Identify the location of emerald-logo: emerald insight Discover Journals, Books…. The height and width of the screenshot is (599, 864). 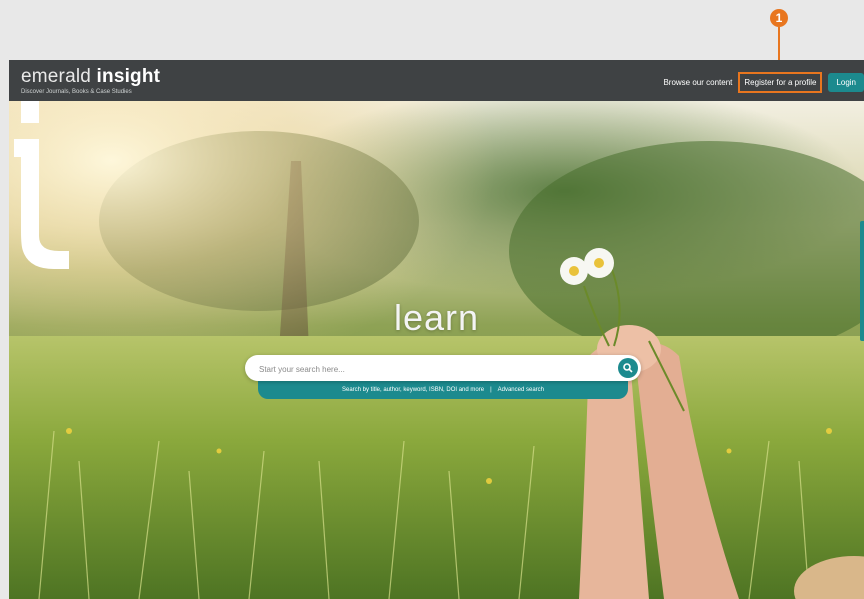
(90, 80).